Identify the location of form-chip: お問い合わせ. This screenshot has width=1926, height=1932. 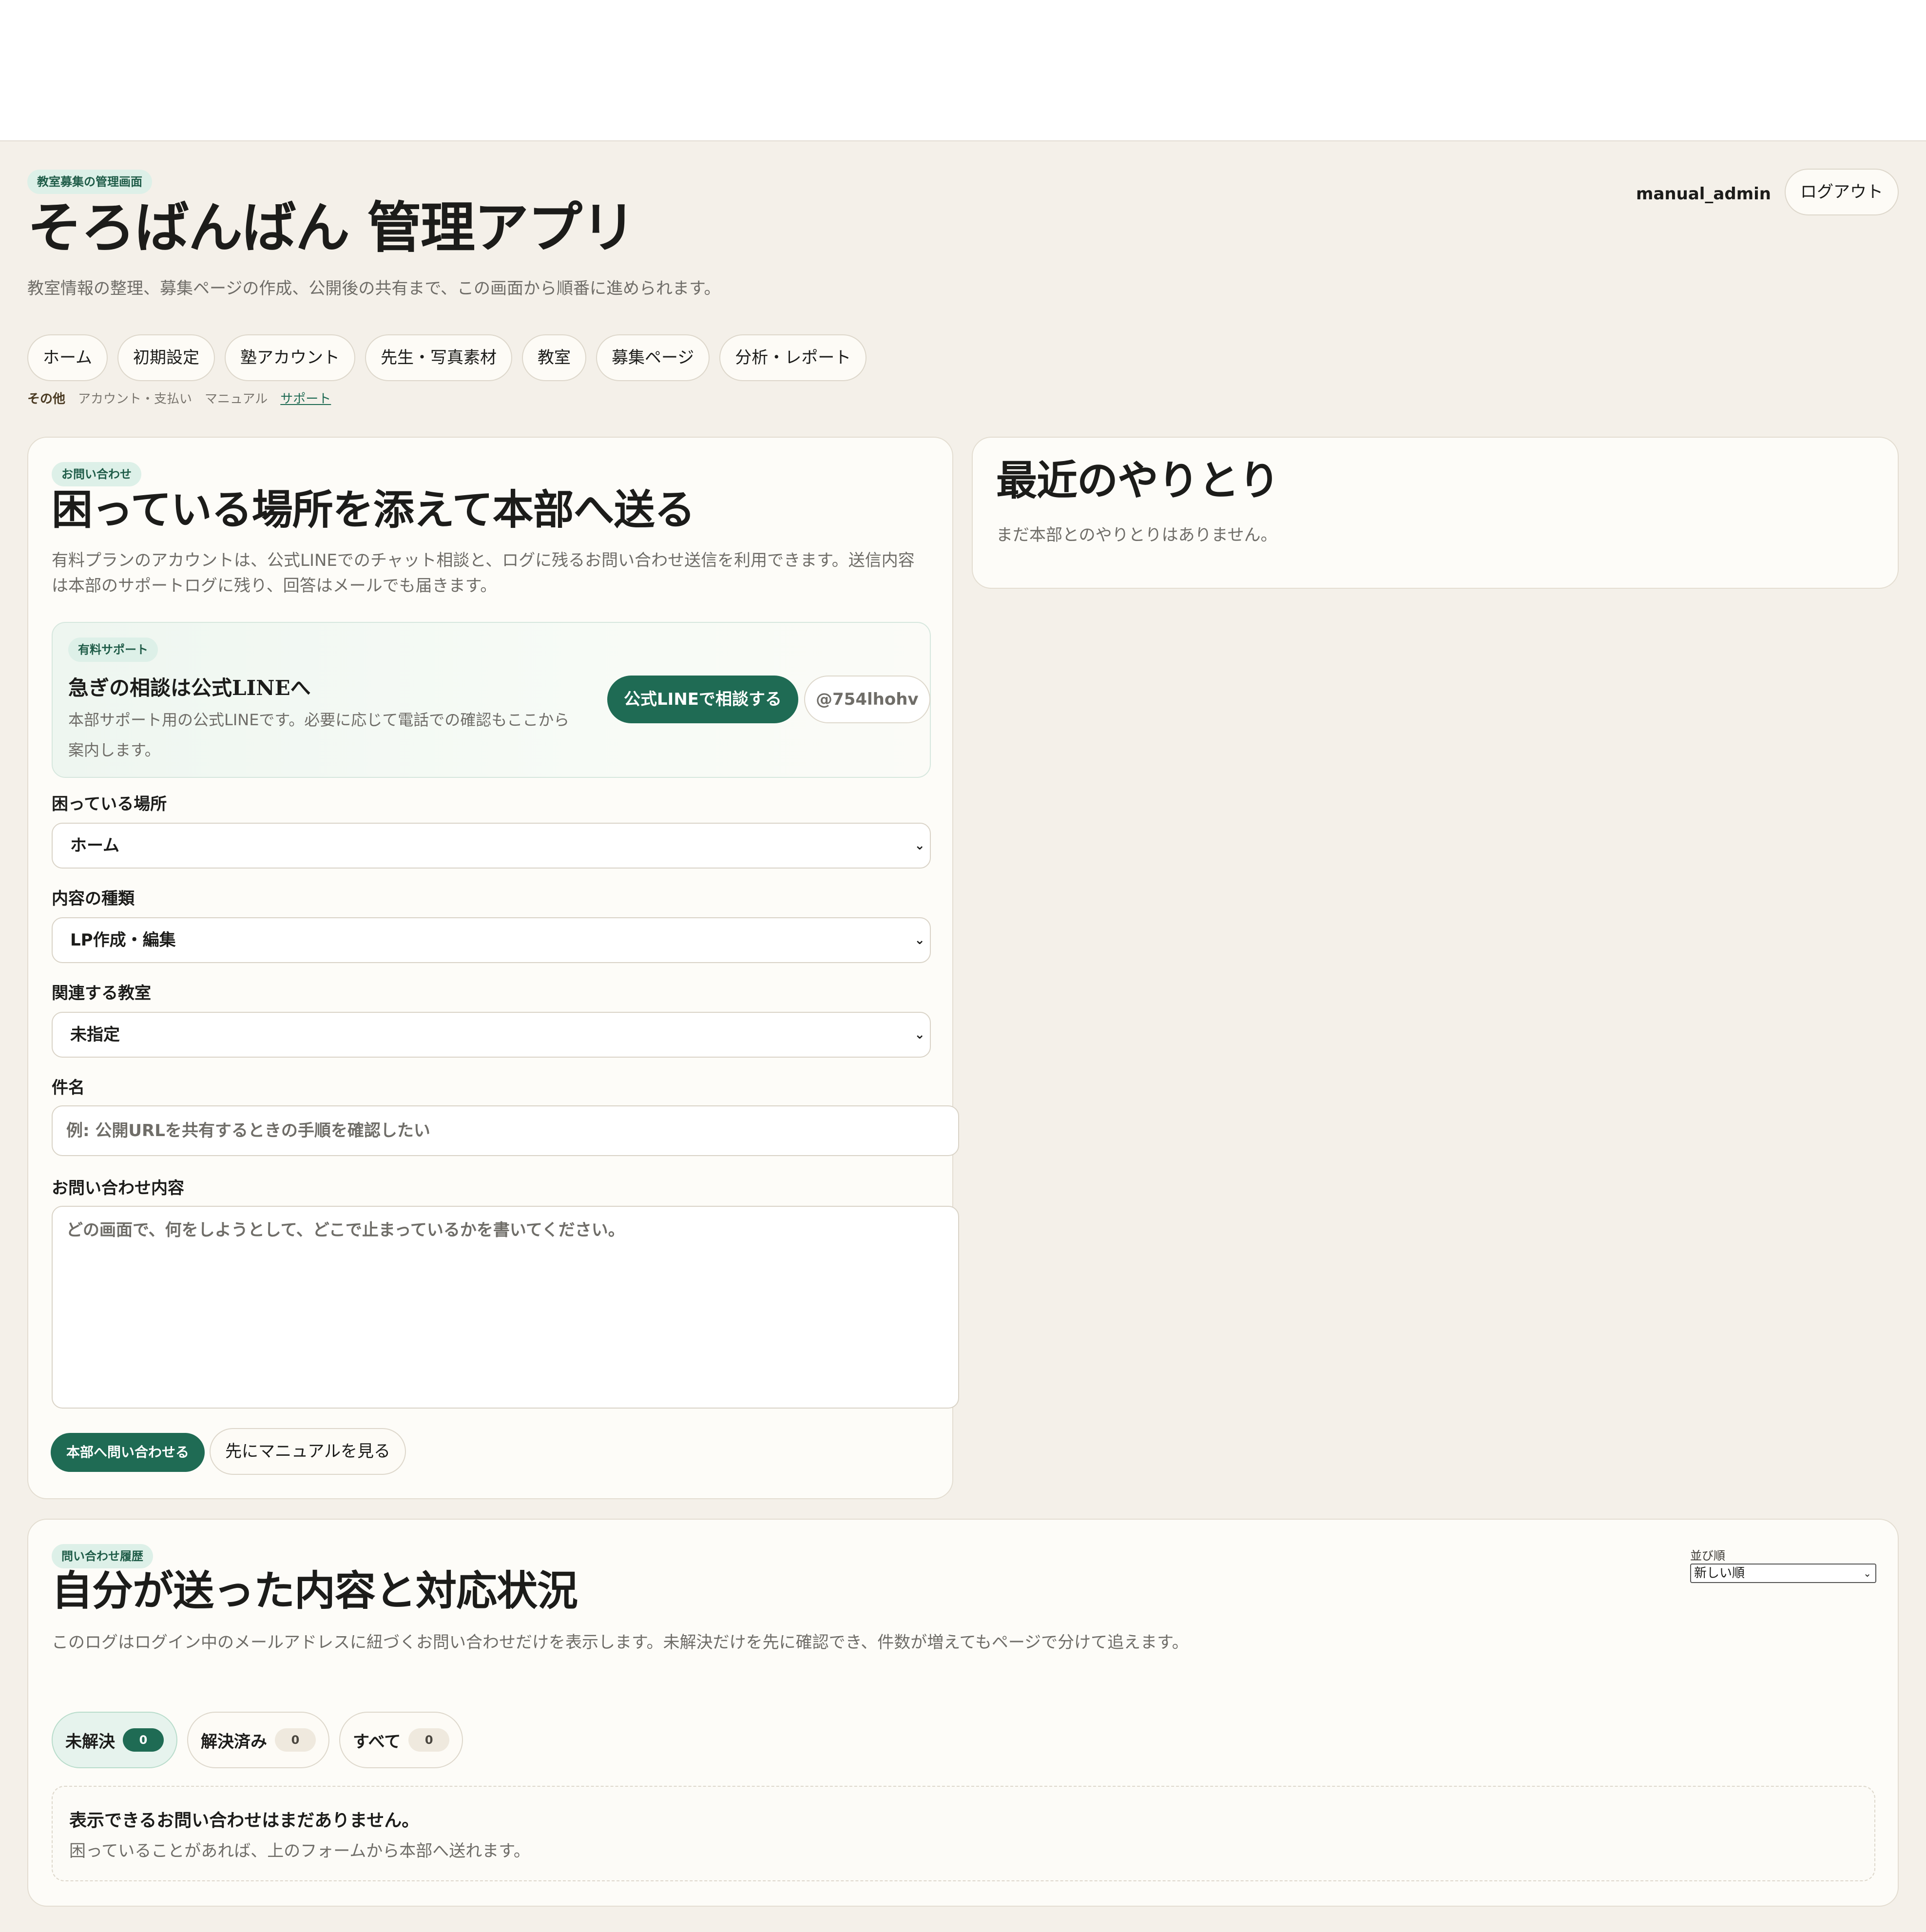
(96, 474).